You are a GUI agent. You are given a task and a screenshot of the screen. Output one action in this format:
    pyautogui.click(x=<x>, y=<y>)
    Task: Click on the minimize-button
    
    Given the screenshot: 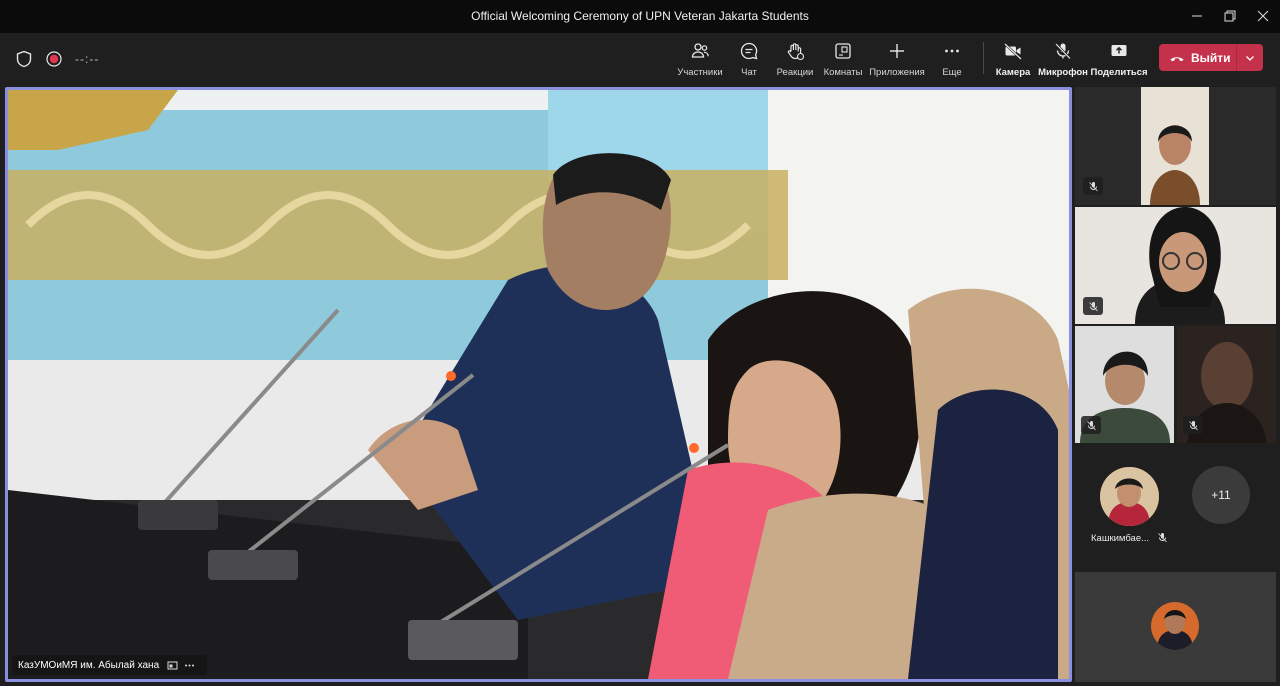 What is the action you would take?
    pyautogui.click(x=1197, y=16)
    